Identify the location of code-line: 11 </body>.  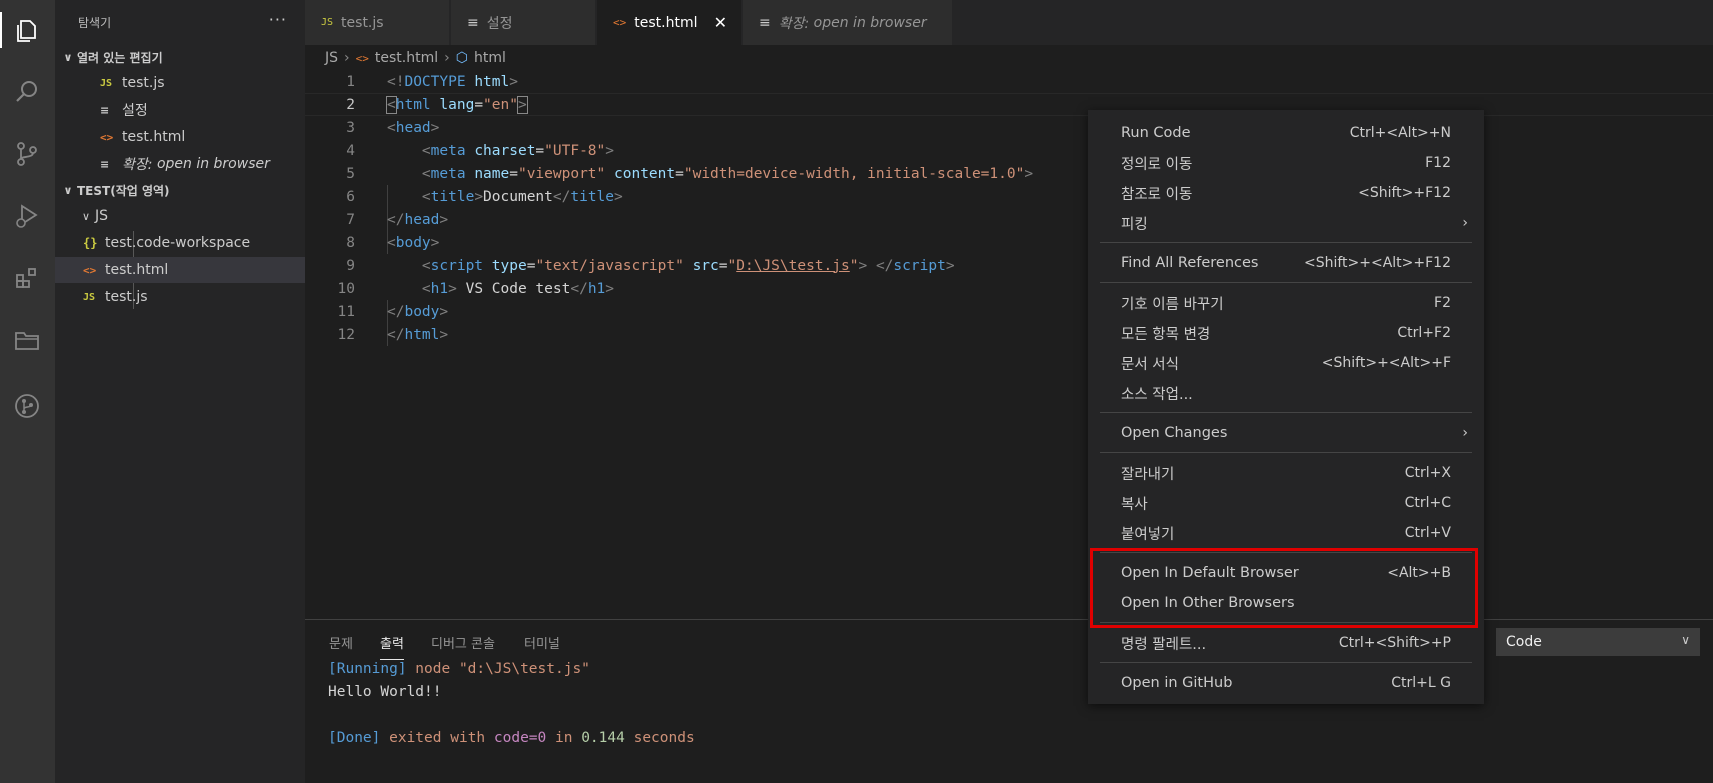
(1009, 311).